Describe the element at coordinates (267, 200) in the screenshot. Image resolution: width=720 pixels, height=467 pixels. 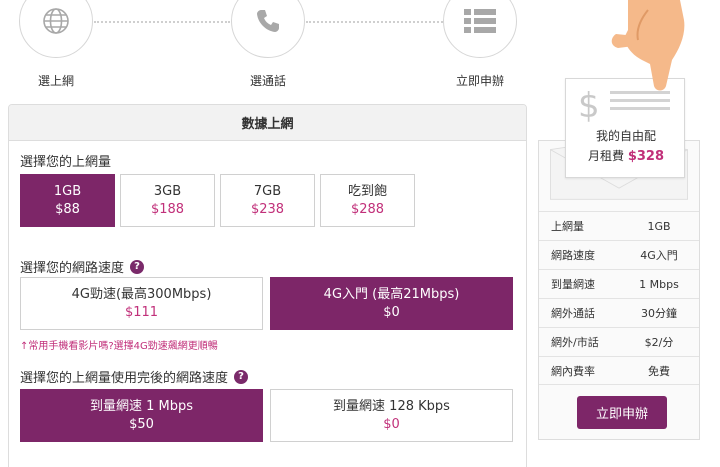
I see `data-option-7gb: 7GB $238` at that location.